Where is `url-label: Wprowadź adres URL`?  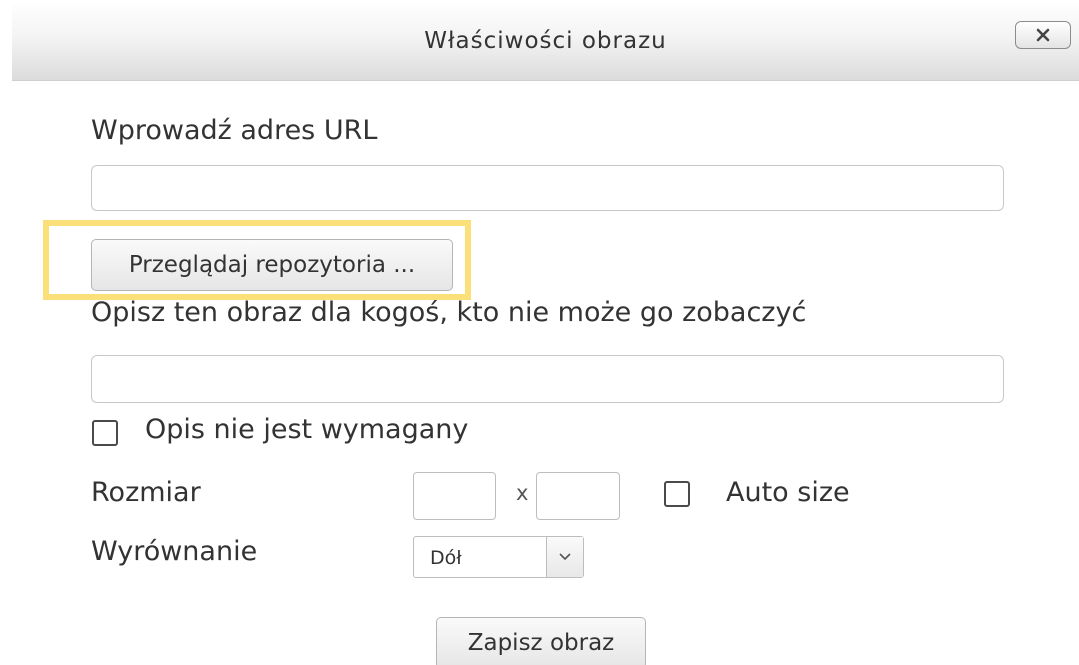 url-label: Wprowadź adres URL is located at coordinates (234, 130).